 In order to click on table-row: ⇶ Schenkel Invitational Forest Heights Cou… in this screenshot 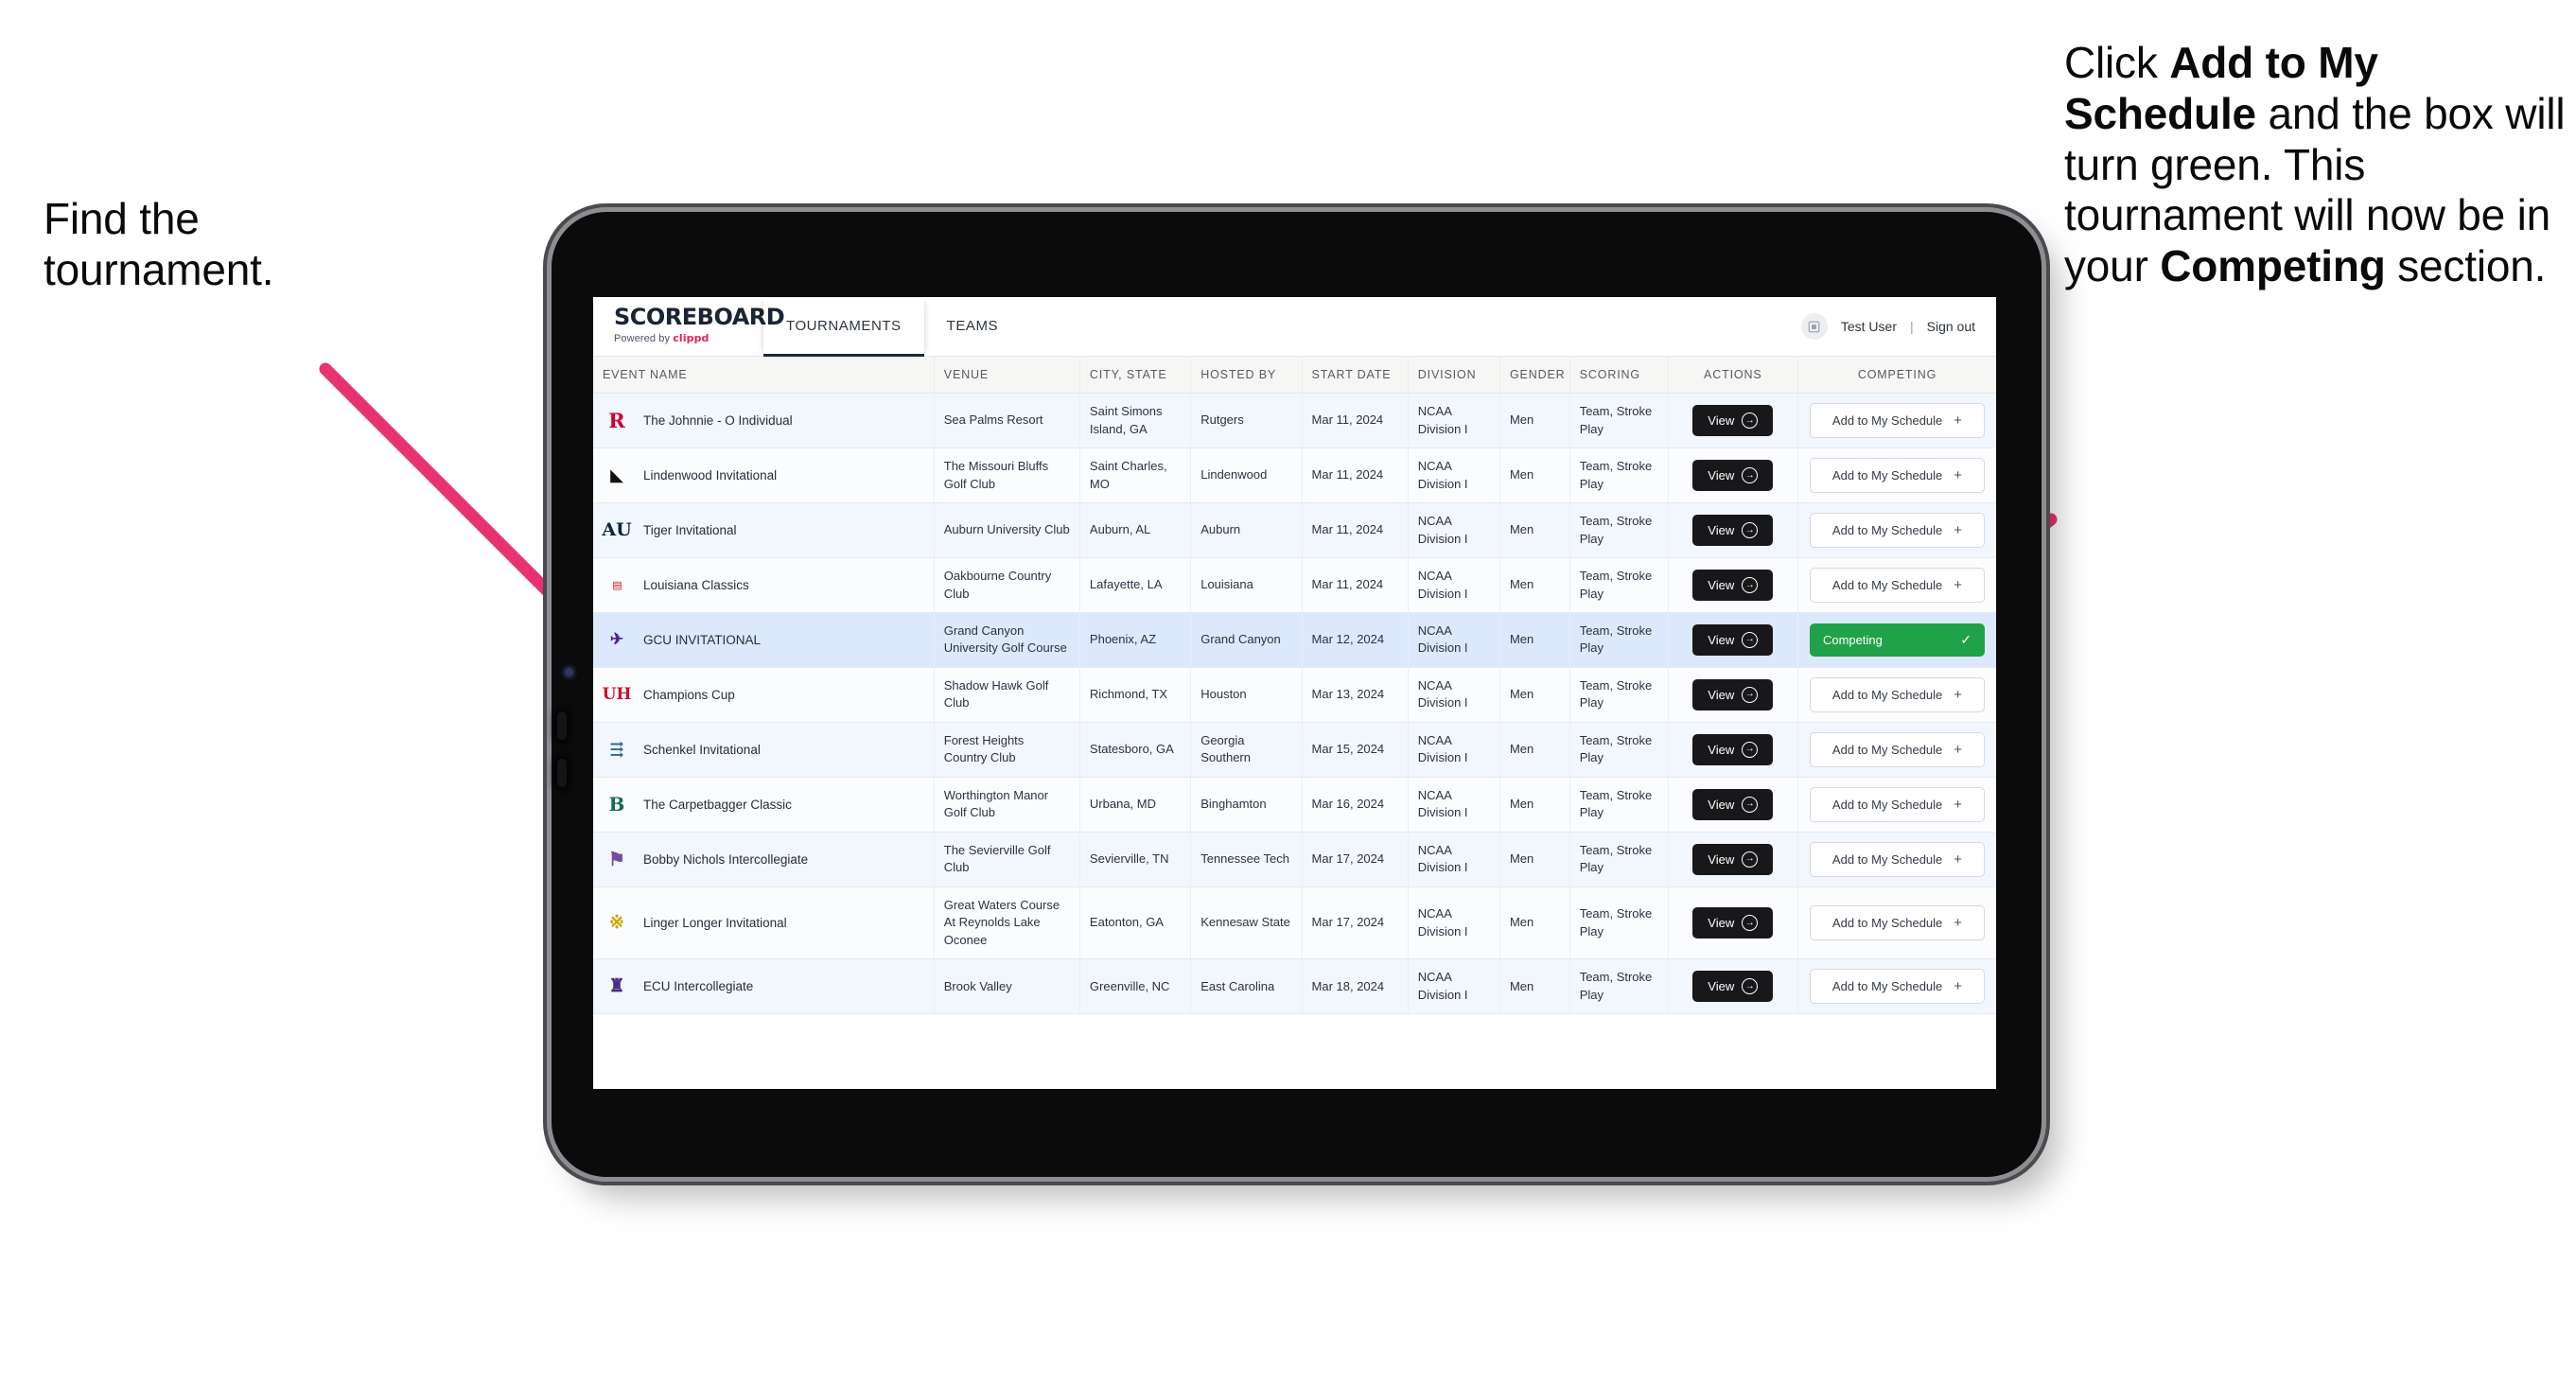, I will do `click(1294, 750)`.